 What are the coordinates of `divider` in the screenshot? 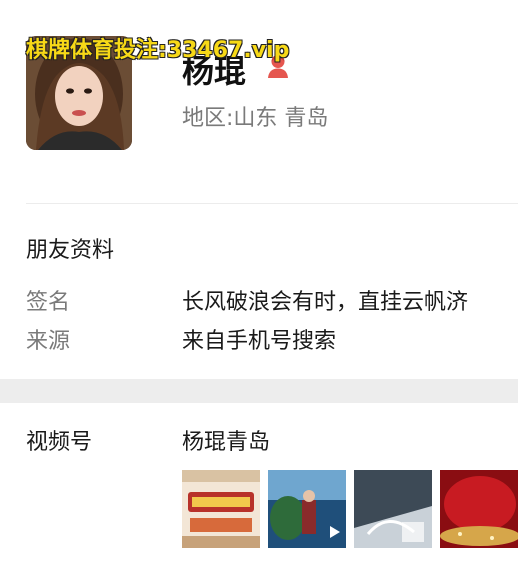 It's located at (272, 203).